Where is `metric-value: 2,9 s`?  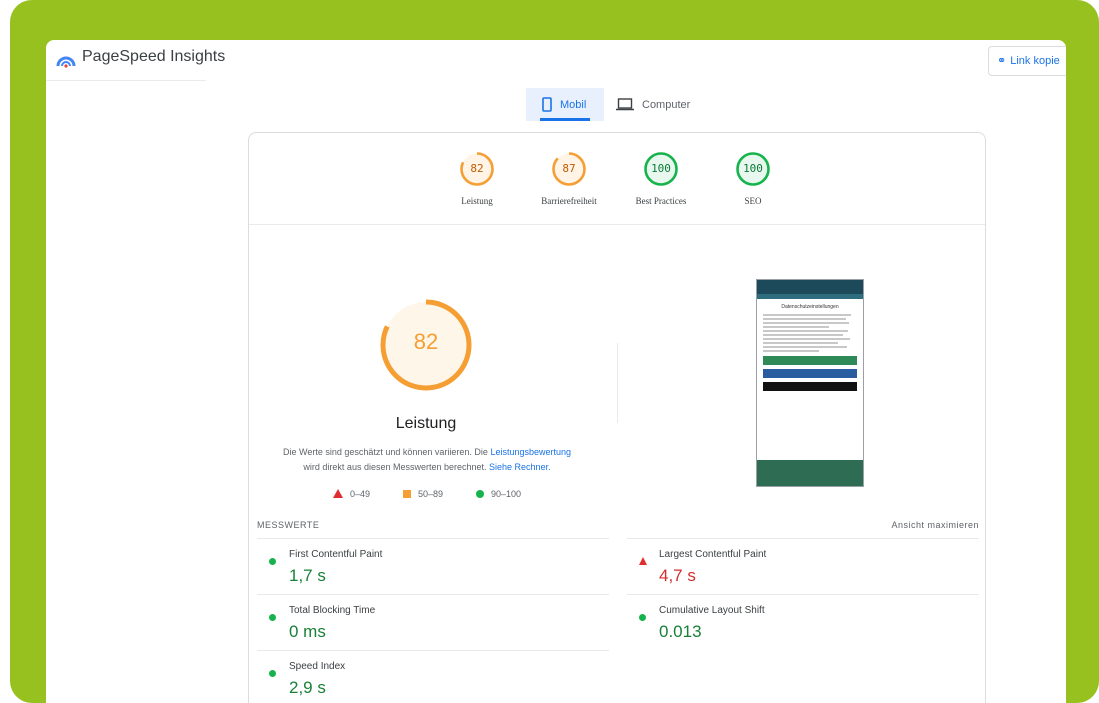
metric-value: 2,9 s is located at coordinates (307, 687).